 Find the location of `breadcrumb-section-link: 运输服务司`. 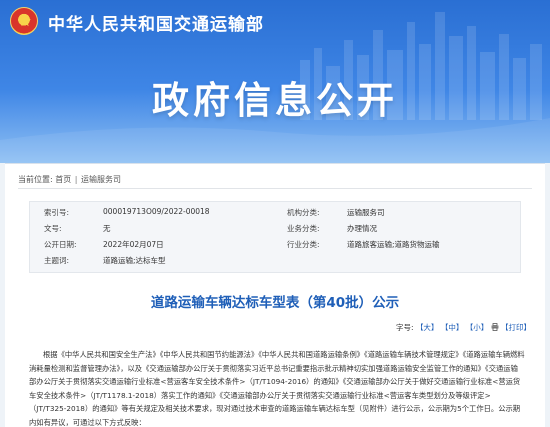

breadcrumb-section-link: 运输服务司 is located at coordinates (101, 179).